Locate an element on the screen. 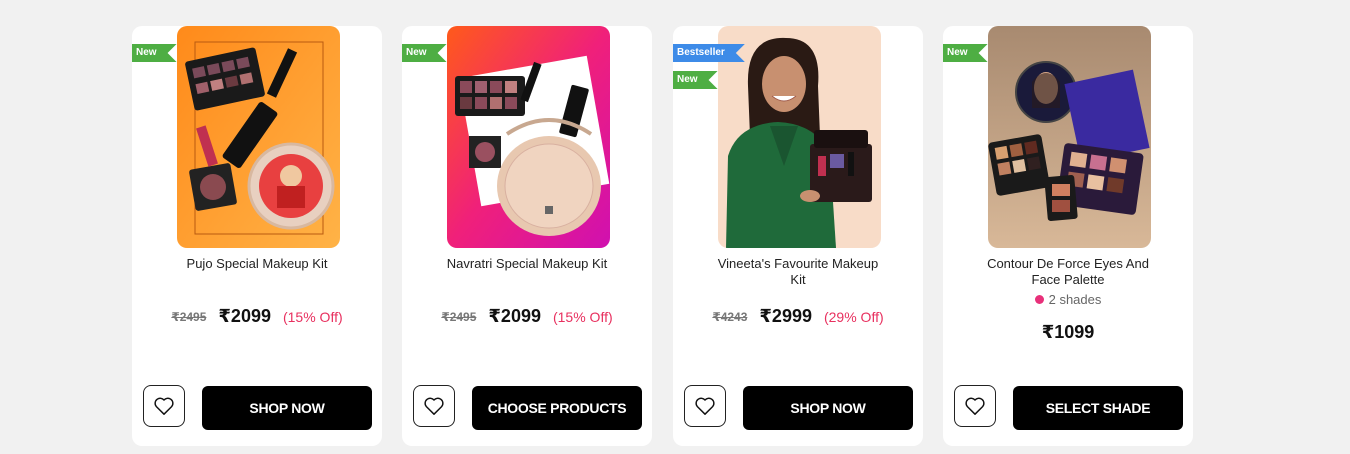  product-title: Pujo Special Makeup Kit is located at coordinates (257, 264).